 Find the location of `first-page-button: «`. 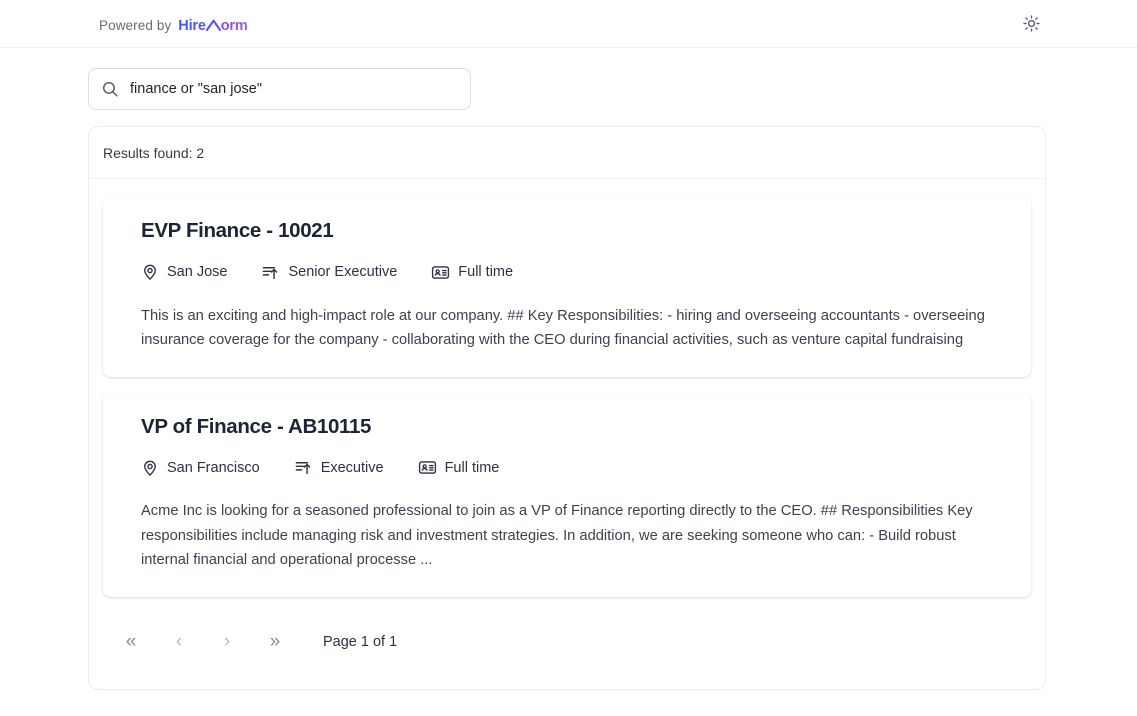

first-page-button: « is located at coordinates (131, 642).